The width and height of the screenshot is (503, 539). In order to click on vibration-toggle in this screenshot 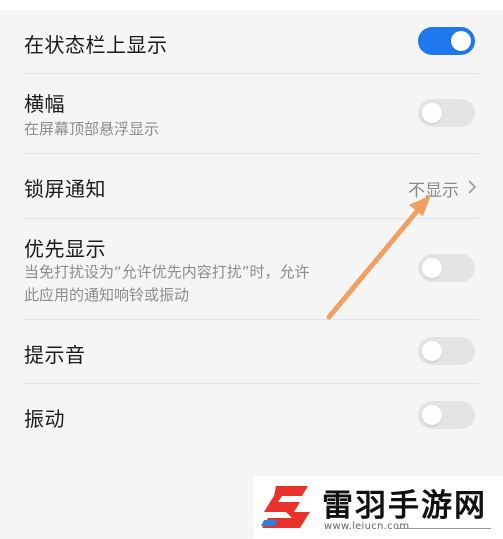, I will do `click(446, 415)`.